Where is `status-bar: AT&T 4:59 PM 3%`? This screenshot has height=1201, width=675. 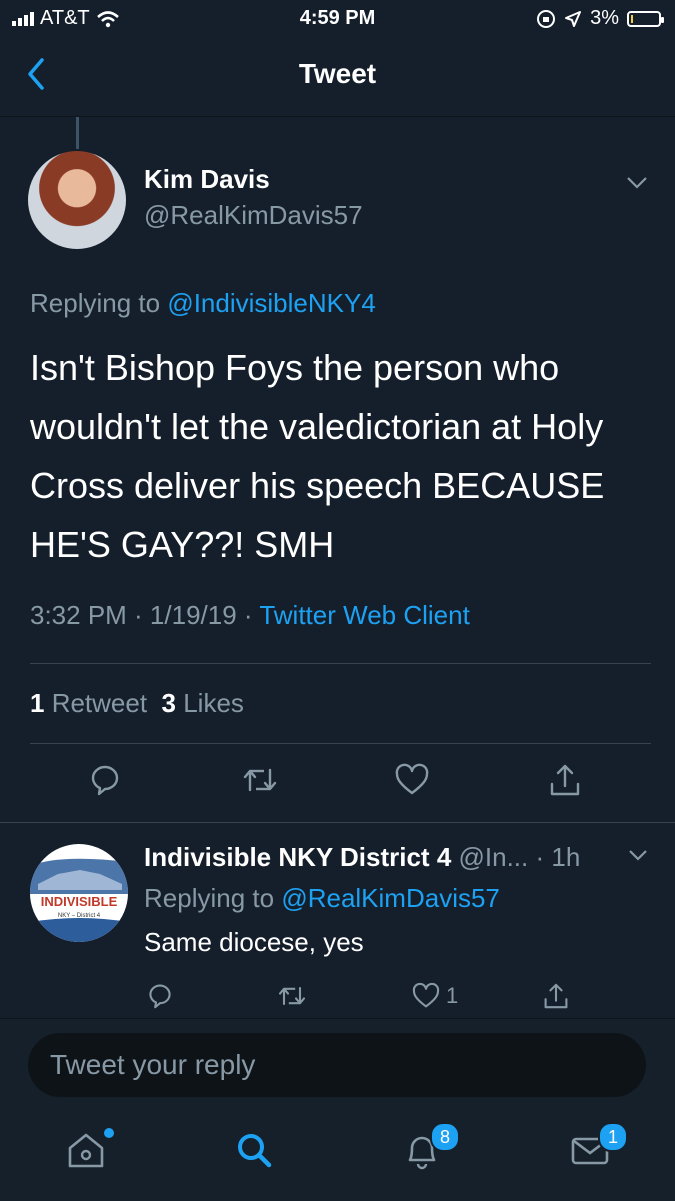 status-bar: AT&T 4:59 PM 3% is located at coordinates (337, 18).